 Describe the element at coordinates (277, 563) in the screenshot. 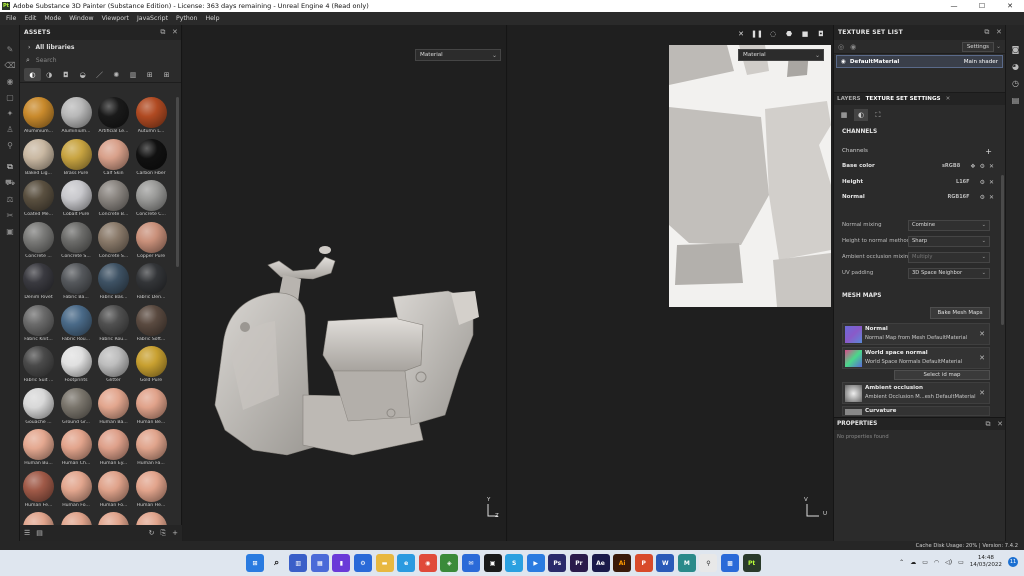

I see `search-icon: ⌕` at that location.